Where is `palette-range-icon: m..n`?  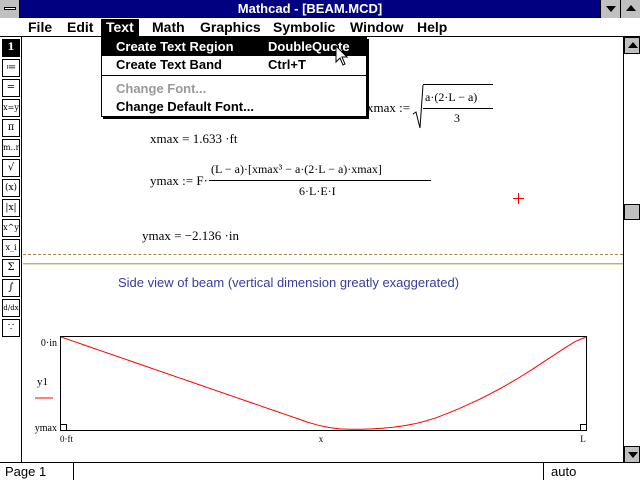 palette-range-icon: m..n is located at coordinates (11, 148).